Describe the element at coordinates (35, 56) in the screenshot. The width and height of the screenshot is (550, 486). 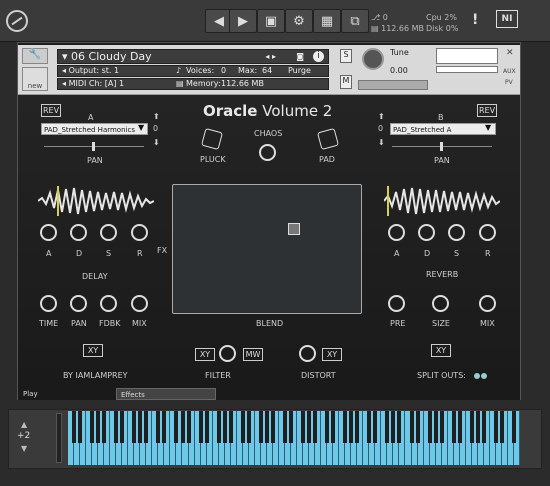
I see `wrench-icon: 🔧` at that location.